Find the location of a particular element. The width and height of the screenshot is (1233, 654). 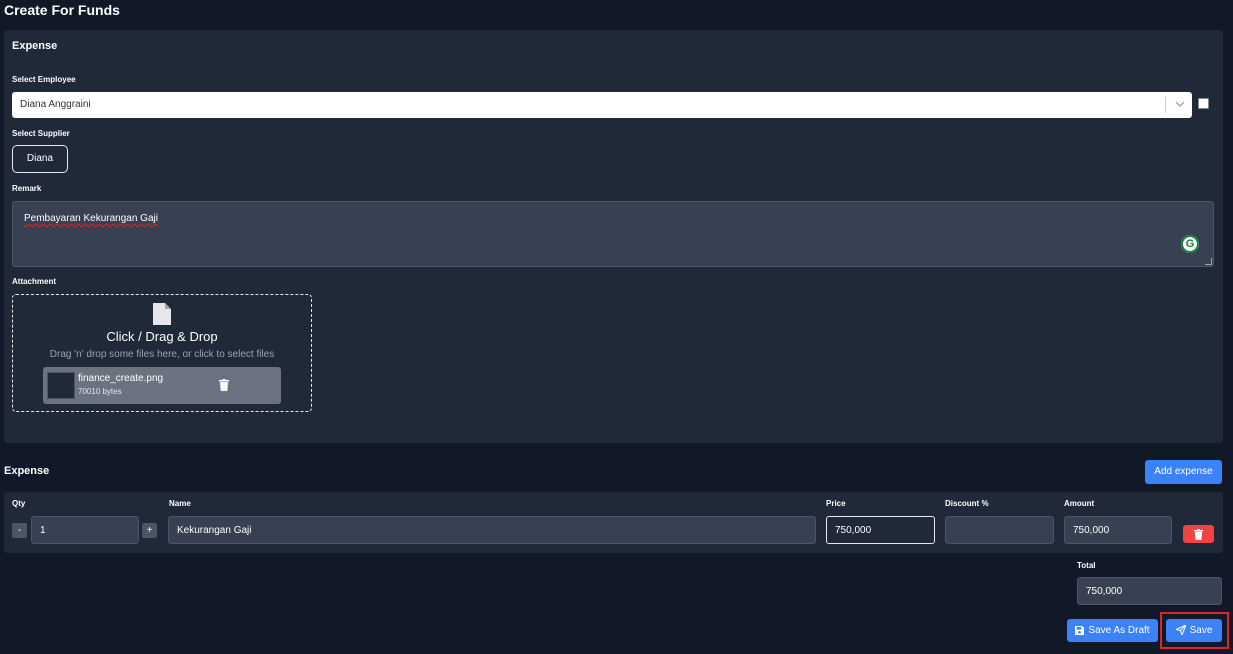

file-icon is located at coordinates (162, 314).